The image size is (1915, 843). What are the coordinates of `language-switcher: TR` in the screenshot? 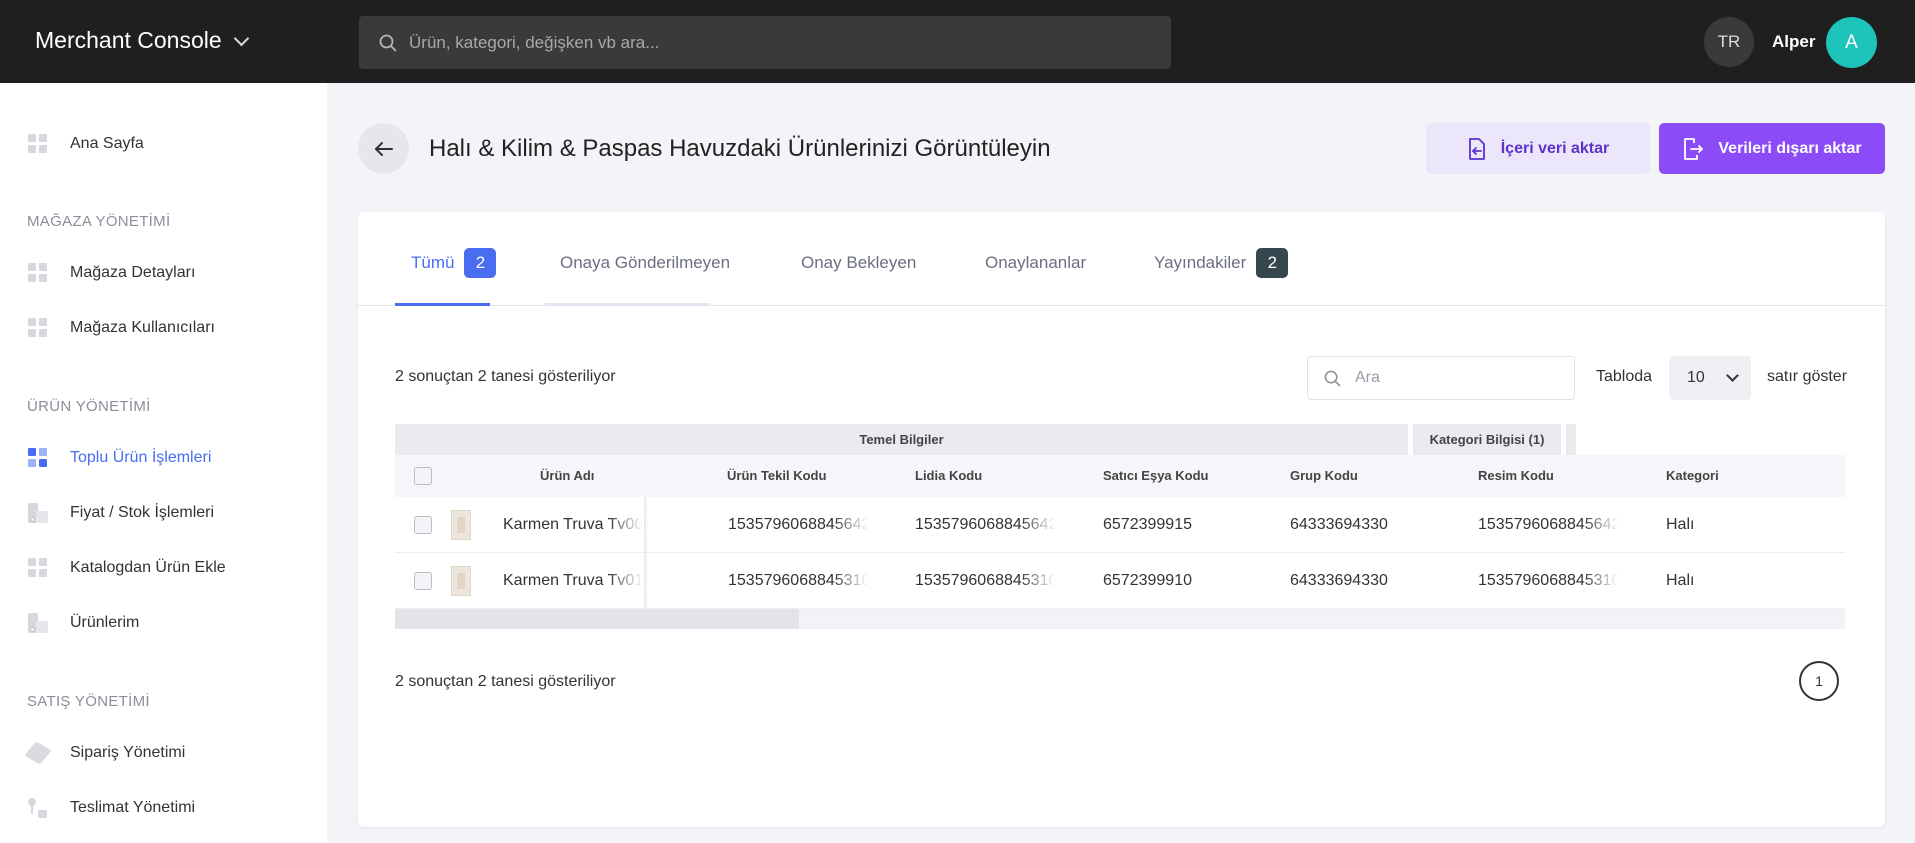 It's located at (1729, 42).